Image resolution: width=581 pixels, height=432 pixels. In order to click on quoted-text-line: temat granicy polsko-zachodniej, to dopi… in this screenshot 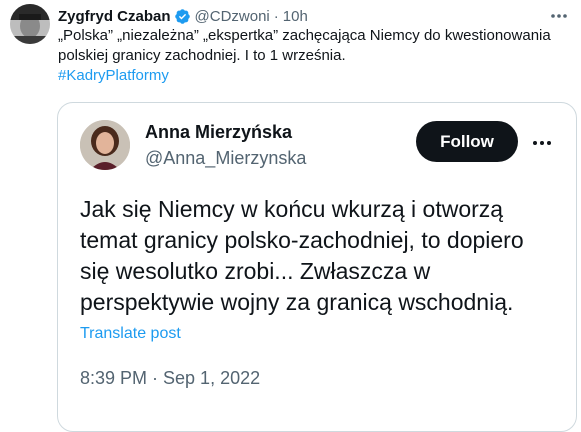, I will do `click(302, 240)`.